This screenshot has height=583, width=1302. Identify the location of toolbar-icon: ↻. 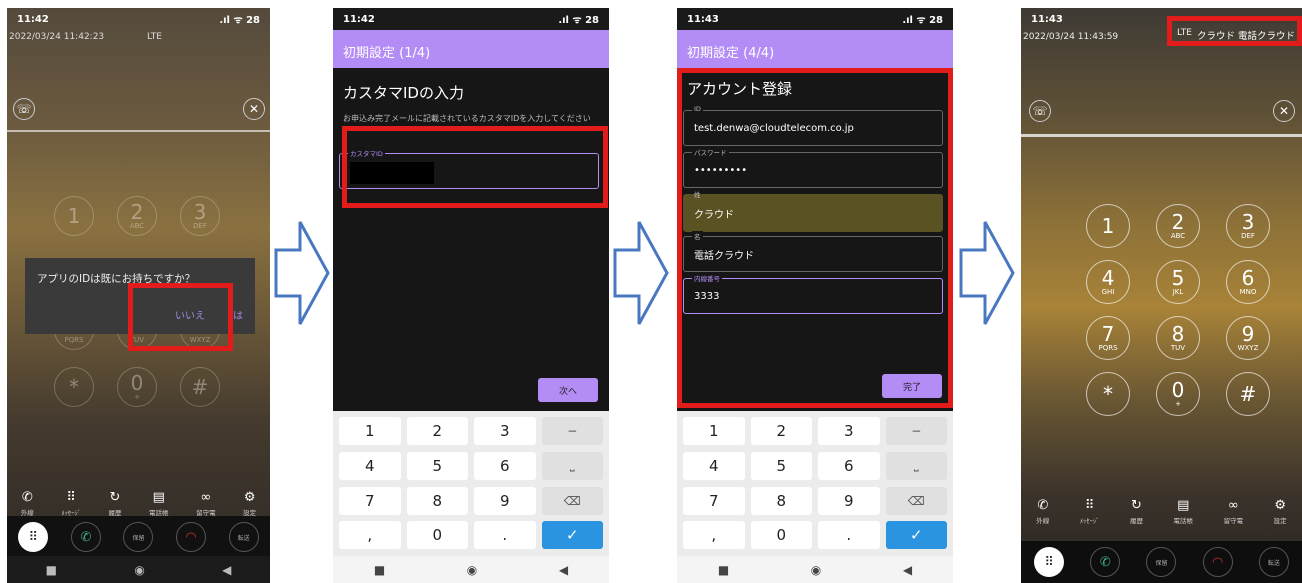
(115, 497).